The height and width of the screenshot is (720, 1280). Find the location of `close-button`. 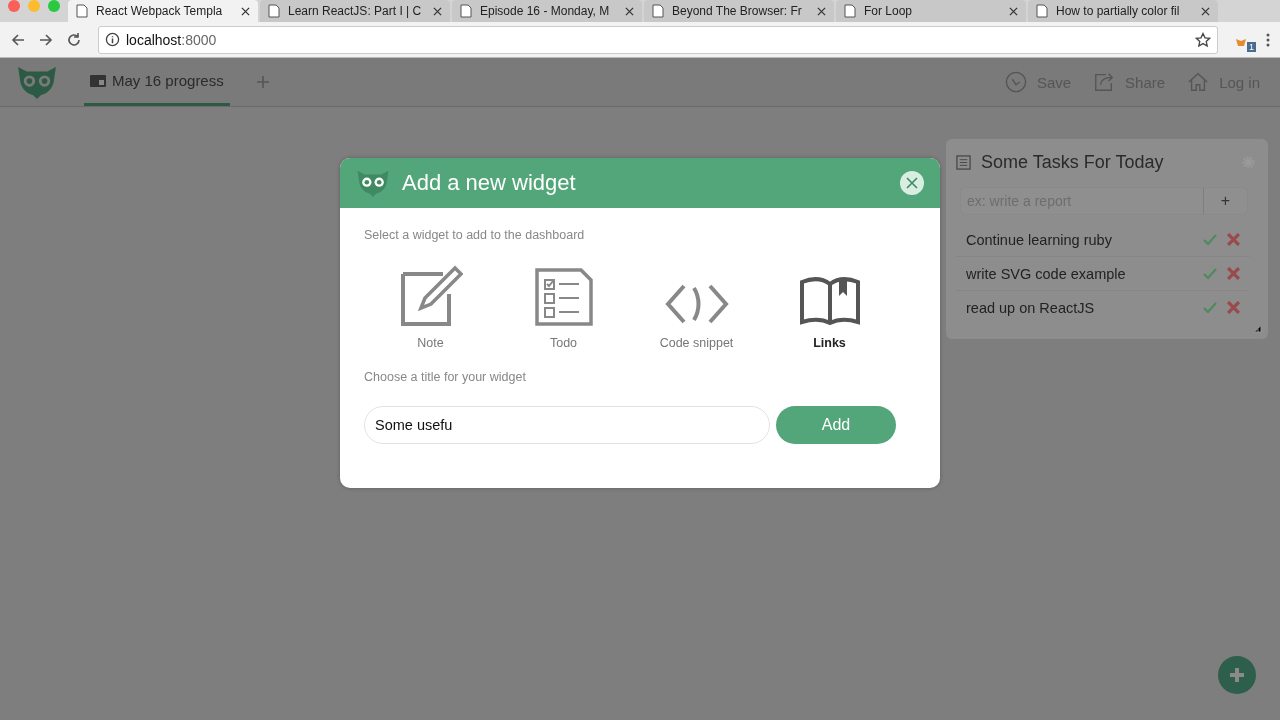

close-button is located at coordinates (912, 183).